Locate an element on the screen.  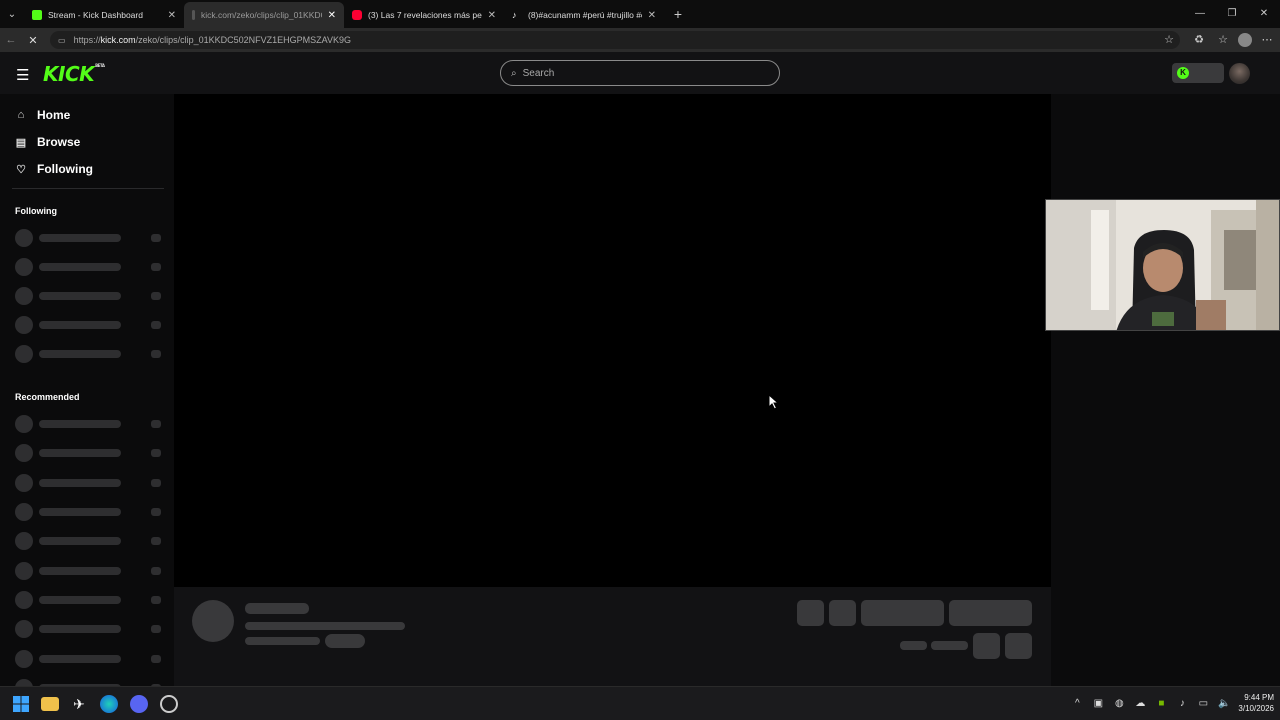
beta-badge: BETA is located at coordinates (100, 65).